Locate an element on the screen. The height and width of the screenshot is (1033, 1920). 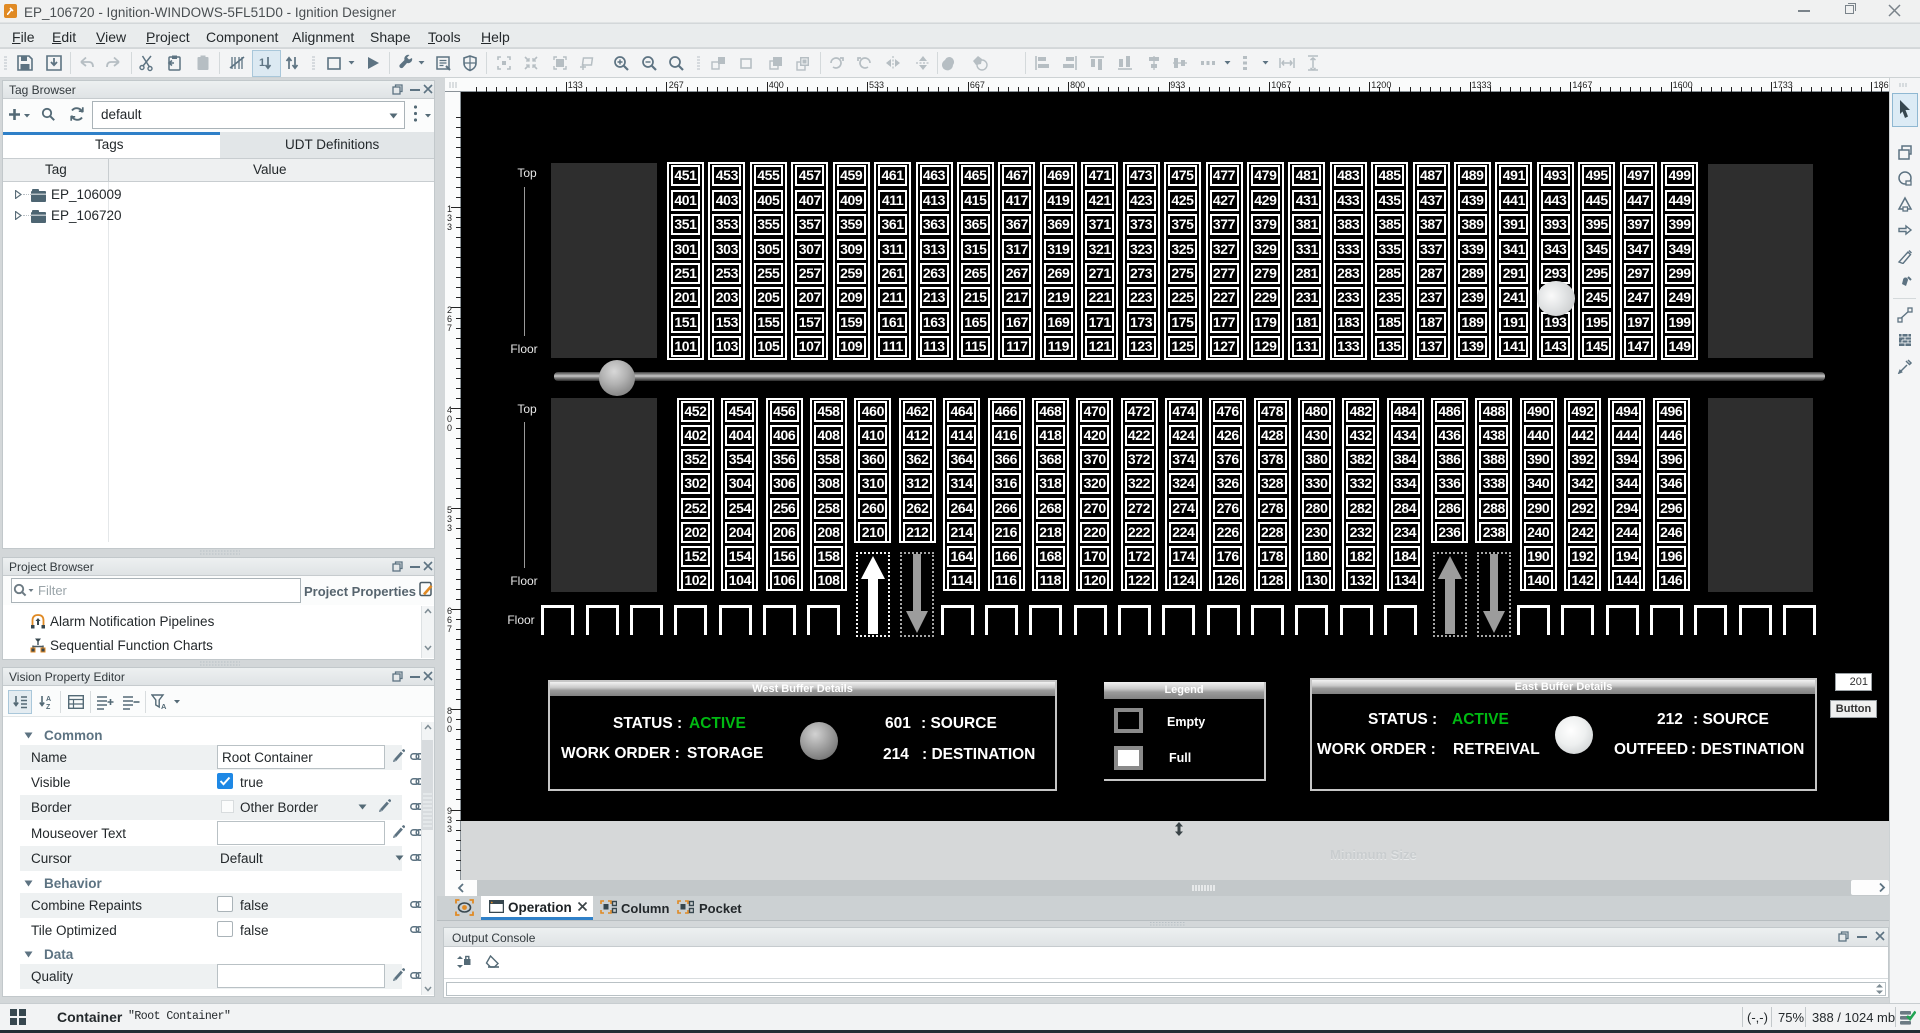
svg-text: Z is located at coordinates (48, 707).